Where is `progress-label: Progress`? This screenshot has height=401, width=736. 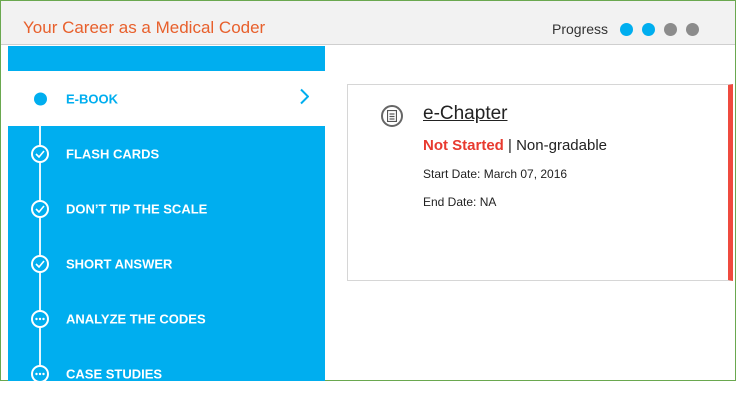
progress-label: Progress is located at coordinates (580, 29).